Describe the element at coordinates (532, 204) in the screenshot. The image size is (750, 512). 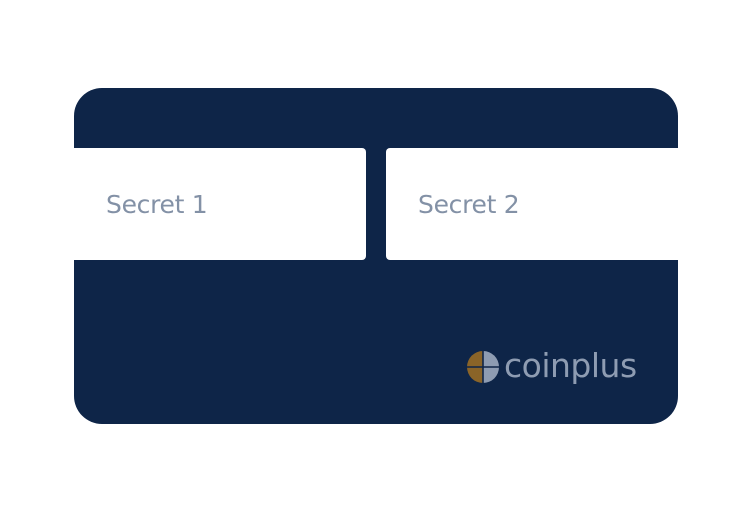
I see `secret-2-slot: Secret 2` at that location.